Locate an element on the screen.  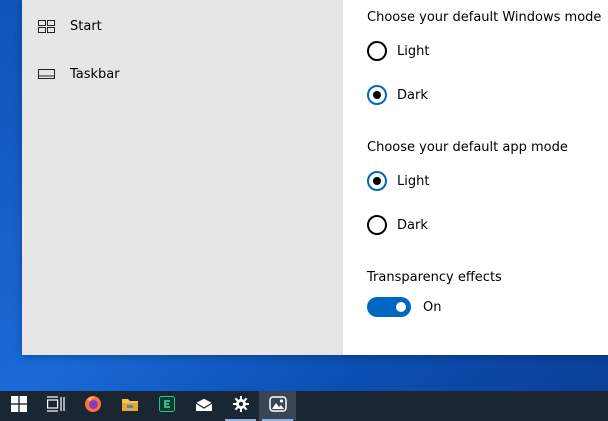
windows-start-button is located at coordinates (18, 406).